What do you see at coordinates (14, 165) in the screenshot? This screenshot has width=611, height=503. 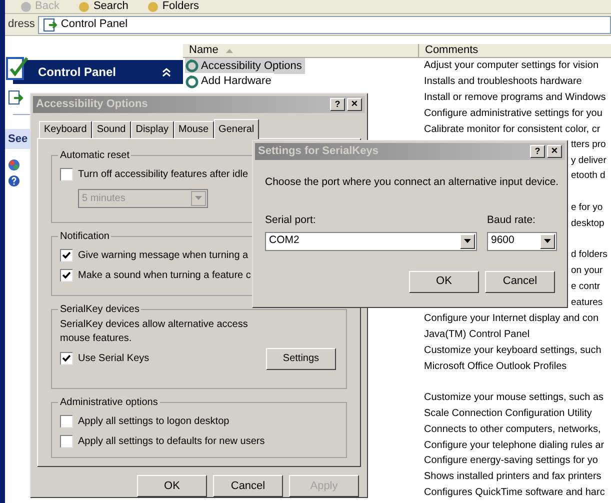 I see `globe-icon` at bounding box center [14, 165].